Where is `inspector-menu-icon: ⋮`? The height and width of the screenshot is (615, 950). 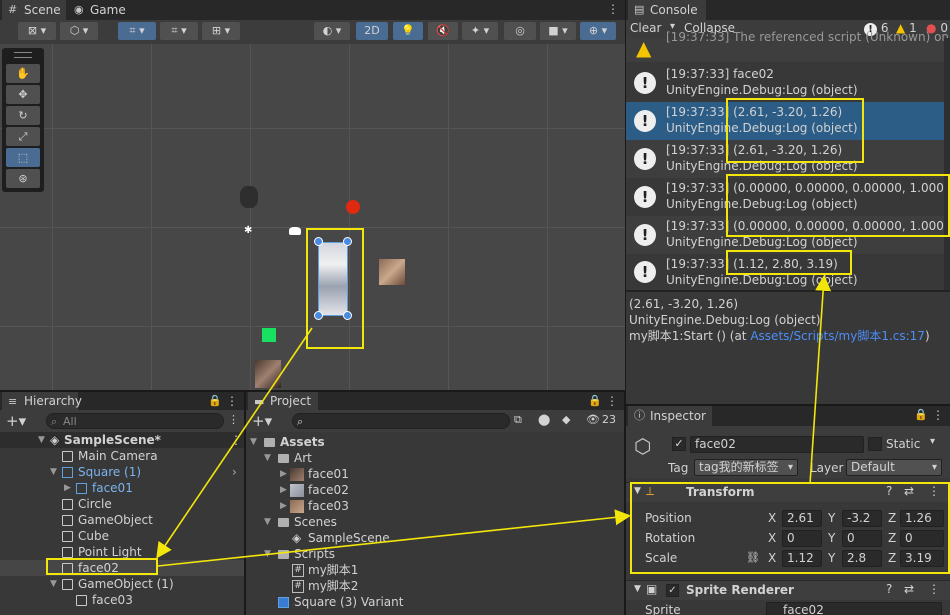
inspector-menu-icon: ⋮ is located at coordinates (938, 415).